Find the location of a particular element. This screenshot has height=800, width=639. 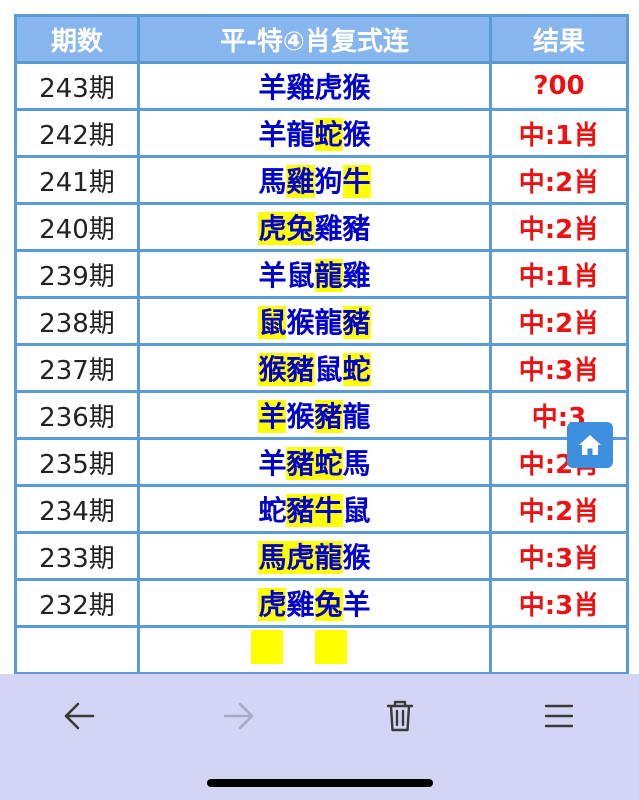

period-cell: 235期 is located at coordinates (77, 462).